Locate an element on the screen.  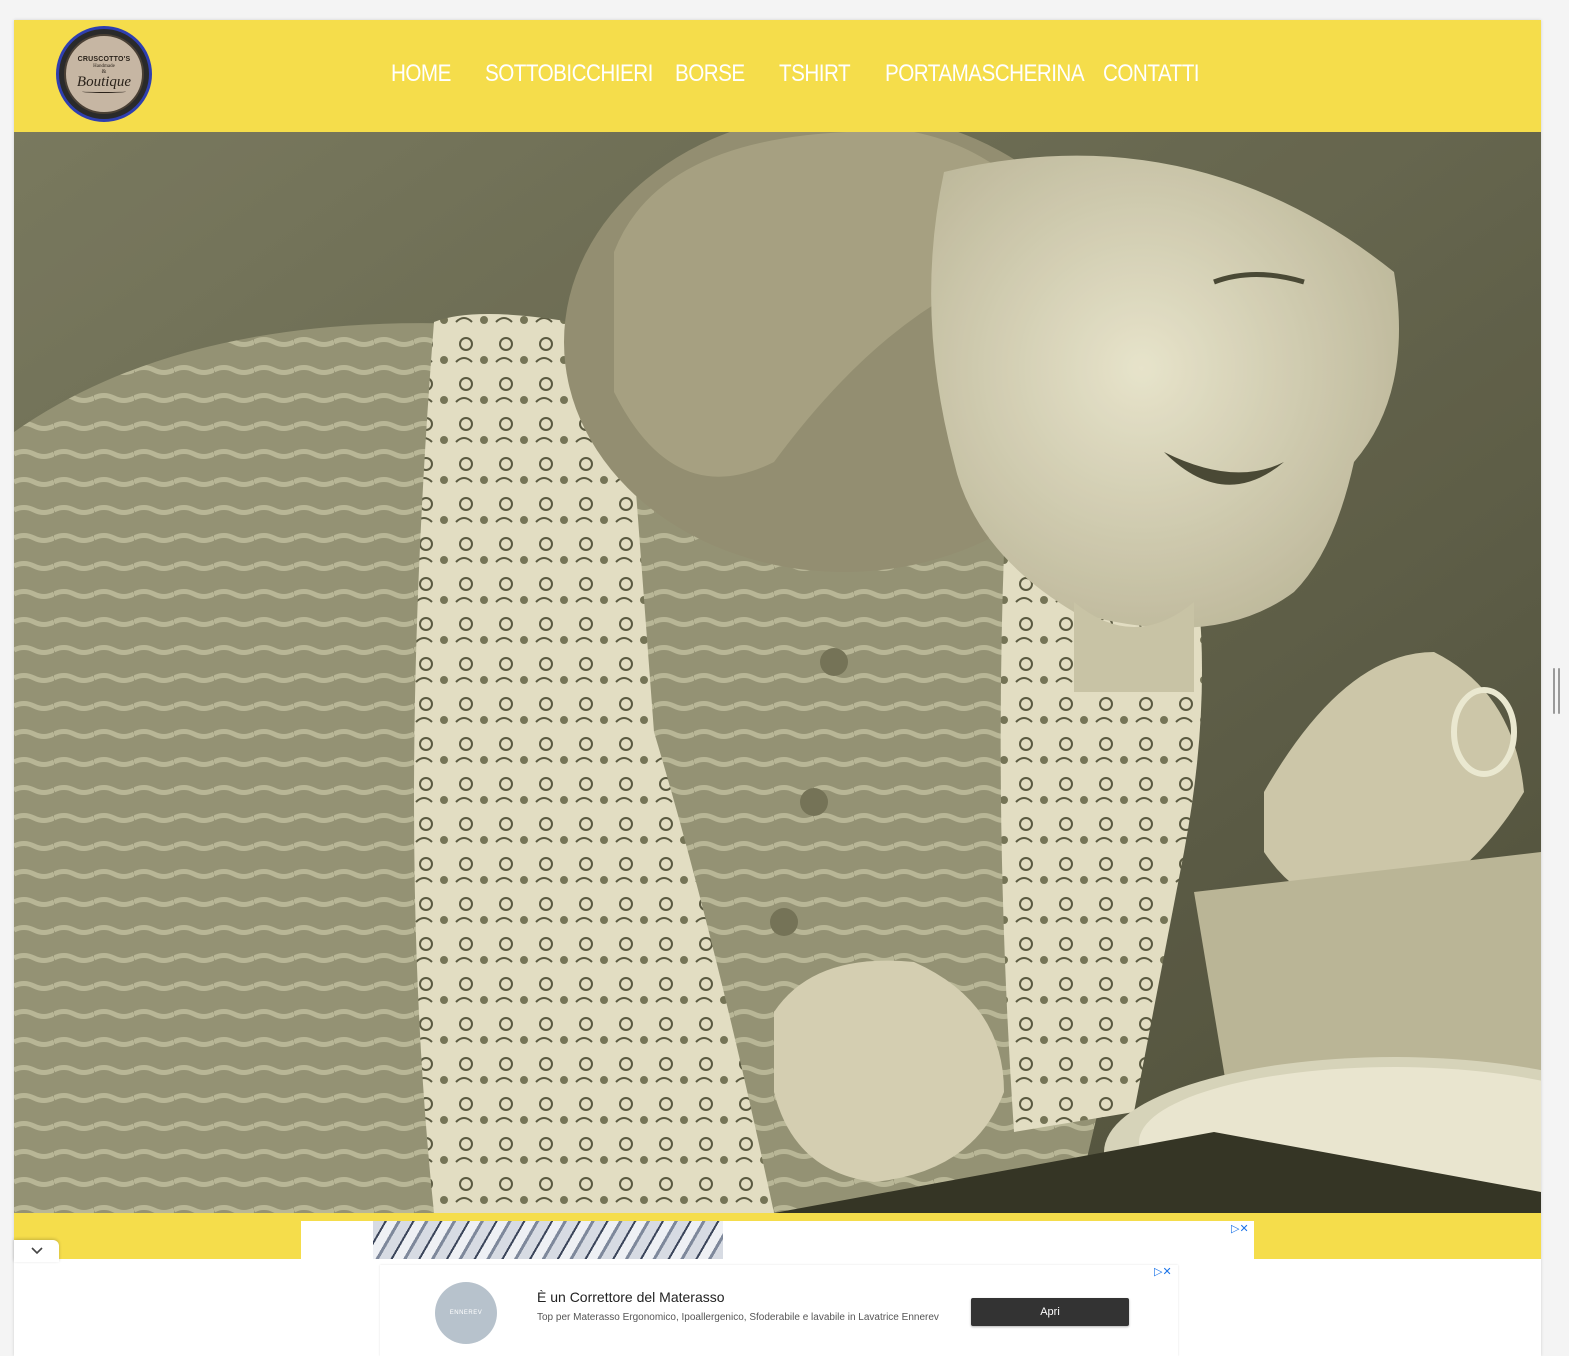
scrollbar-grip-icon is located at coordinates (1558, 691).